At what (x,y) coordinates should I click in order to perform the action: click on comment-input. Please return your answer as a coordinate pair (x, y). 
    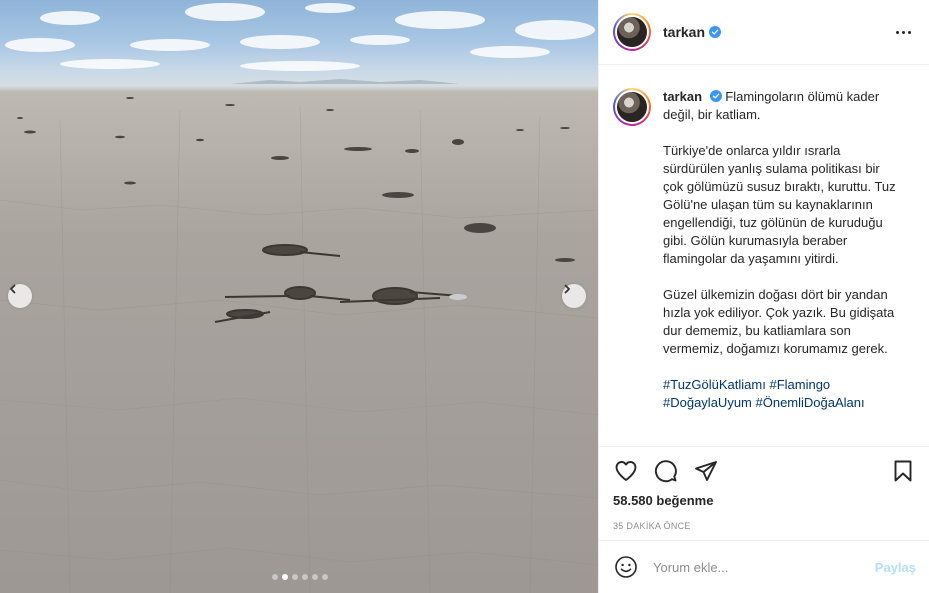
    Looking at the image, I should click on (753, 567).